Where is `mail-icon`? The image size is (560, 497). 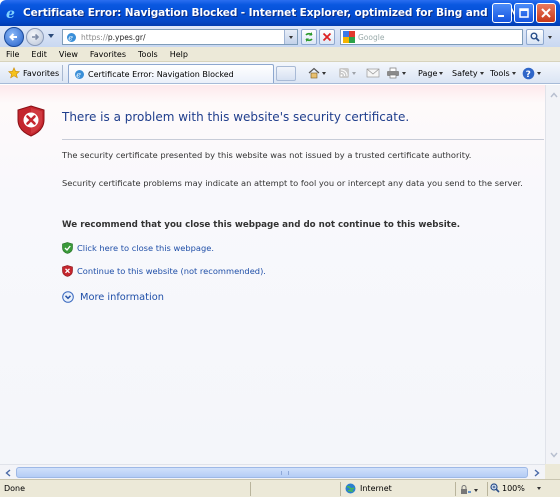 mail-icon is located at coordinates (373, 73).